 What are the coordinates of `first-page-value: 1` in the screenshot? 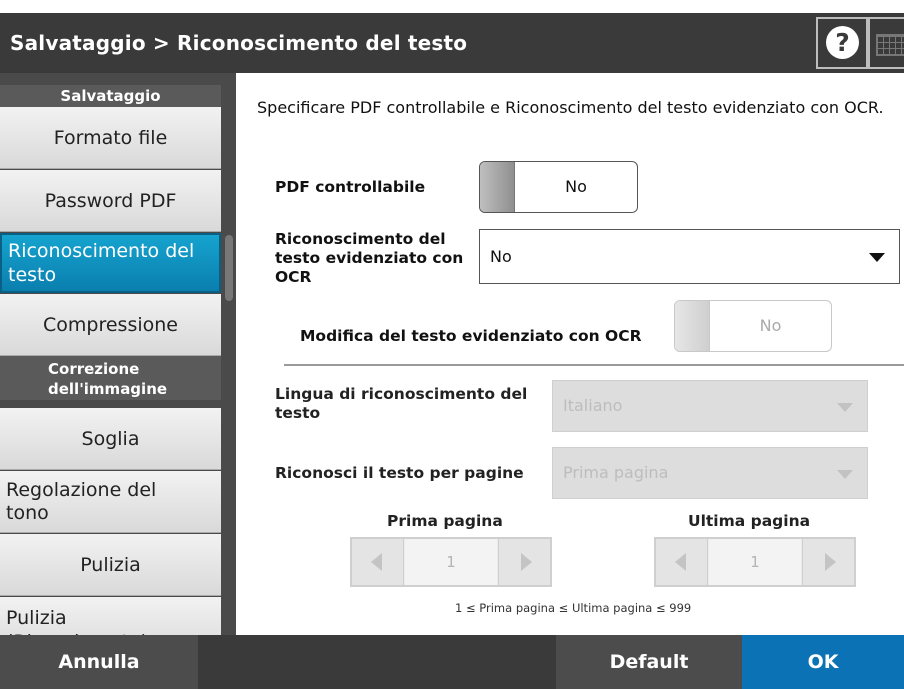 It's located at (451, 562).